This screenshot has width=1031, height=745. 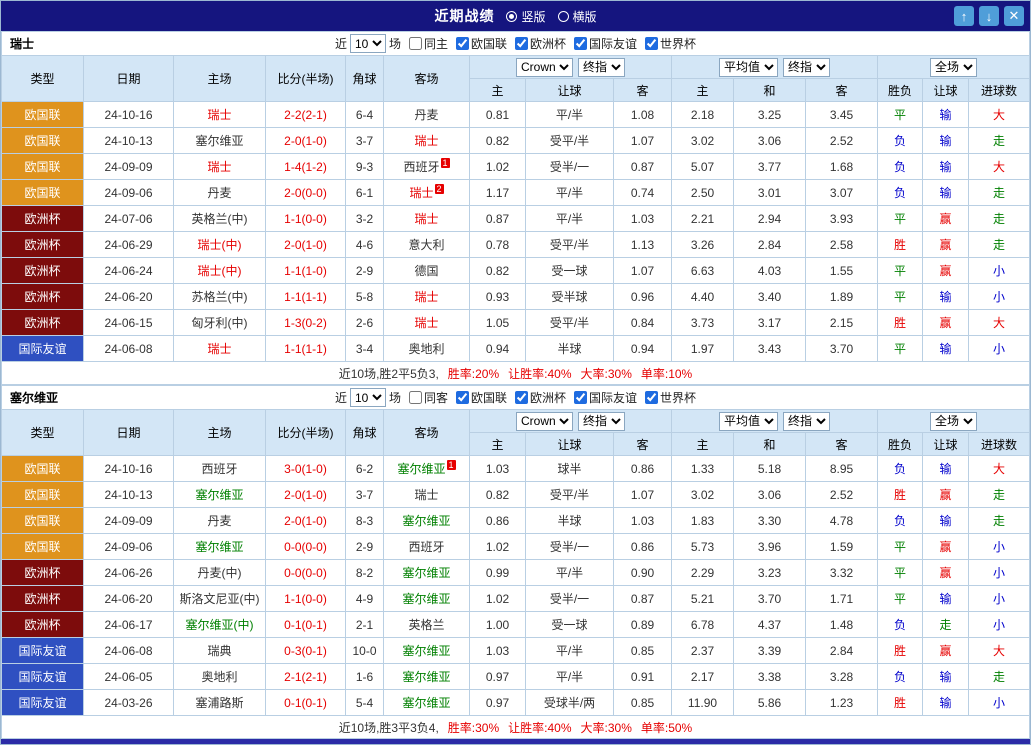 What do you see at coordinates (219, 703) in the screenshot?
I see `team-name: 塞浦路斯` at bounding box center [219, 703].